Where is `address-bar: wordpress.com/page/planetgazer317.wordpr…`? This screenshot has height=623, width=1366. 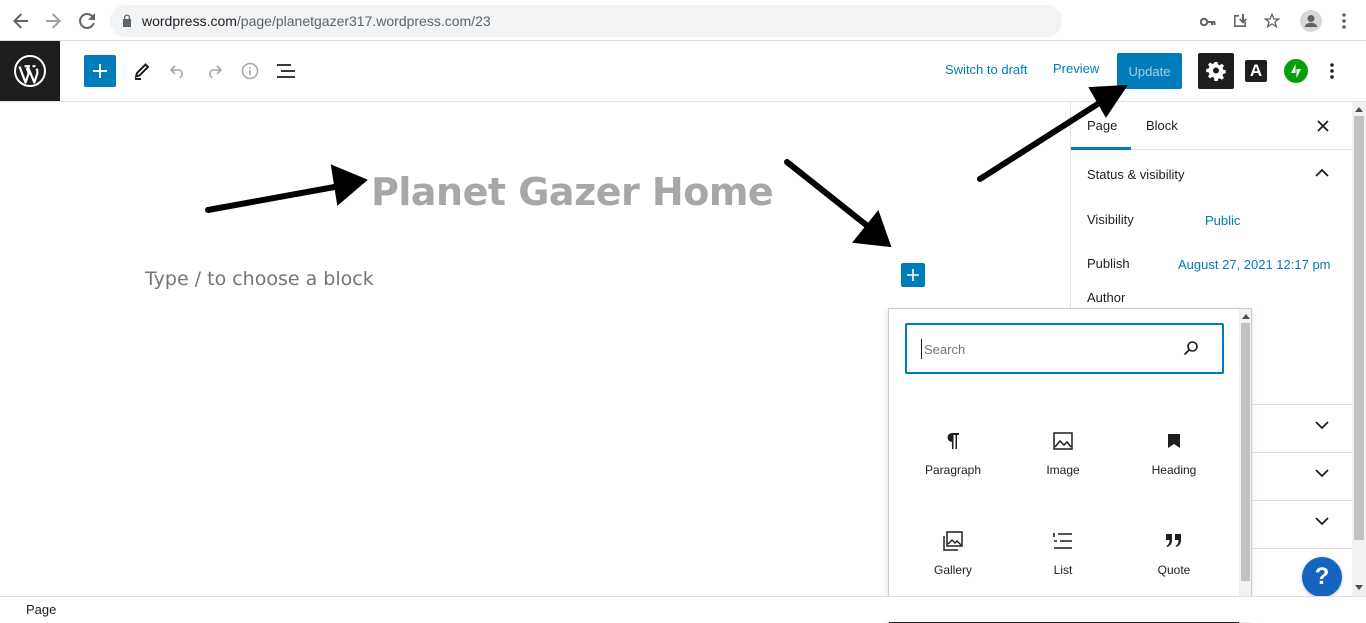 address-bar: wordpress.com/page/planetgazer317.wordpr… is located at coordinates (663, 21).